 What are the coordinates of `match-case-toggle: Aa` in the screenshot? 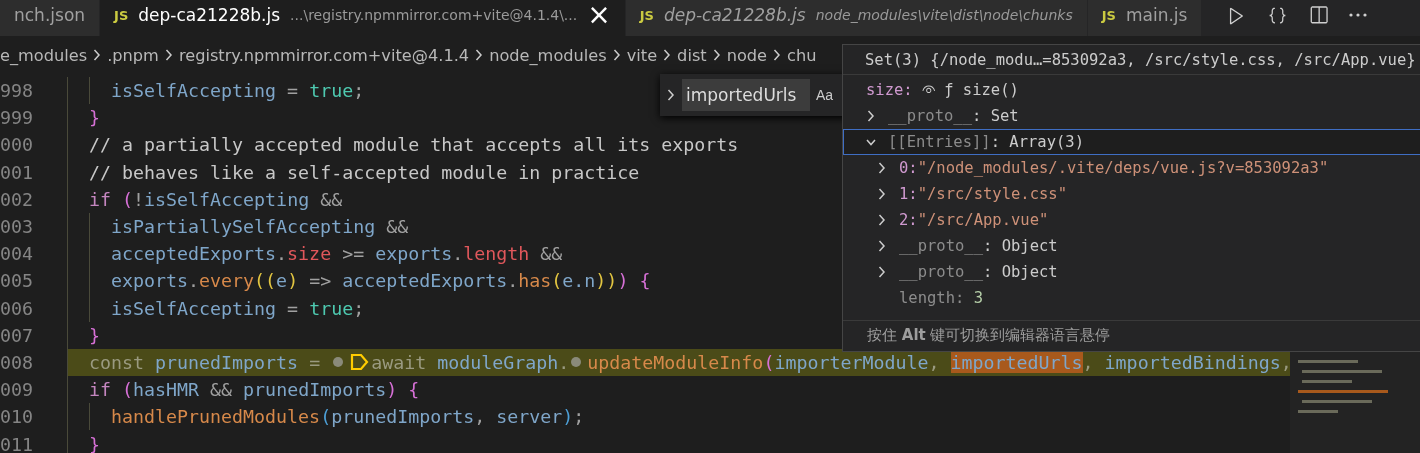 It's located at (825, 95).